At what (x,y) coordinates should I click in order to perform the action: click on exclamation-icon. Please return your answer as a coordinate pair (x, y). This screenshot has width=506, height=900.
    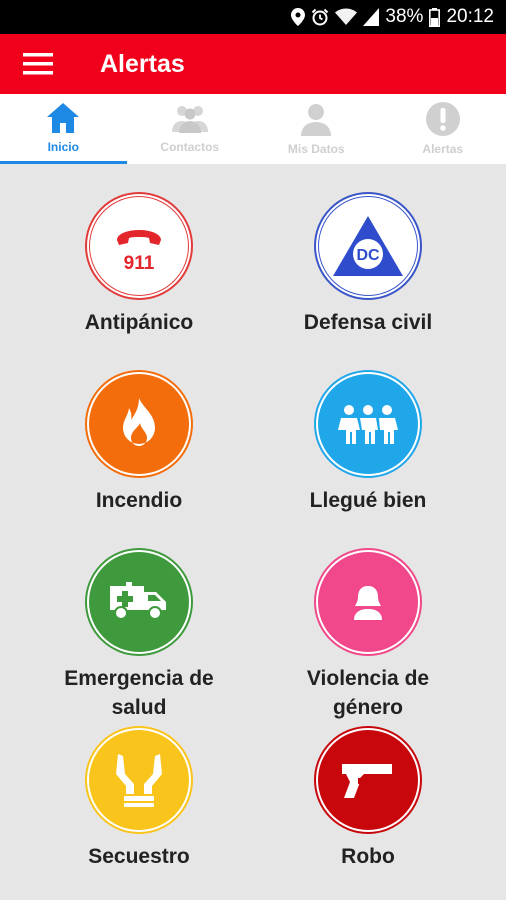
    Looking at the image, I should click on (442, 119).